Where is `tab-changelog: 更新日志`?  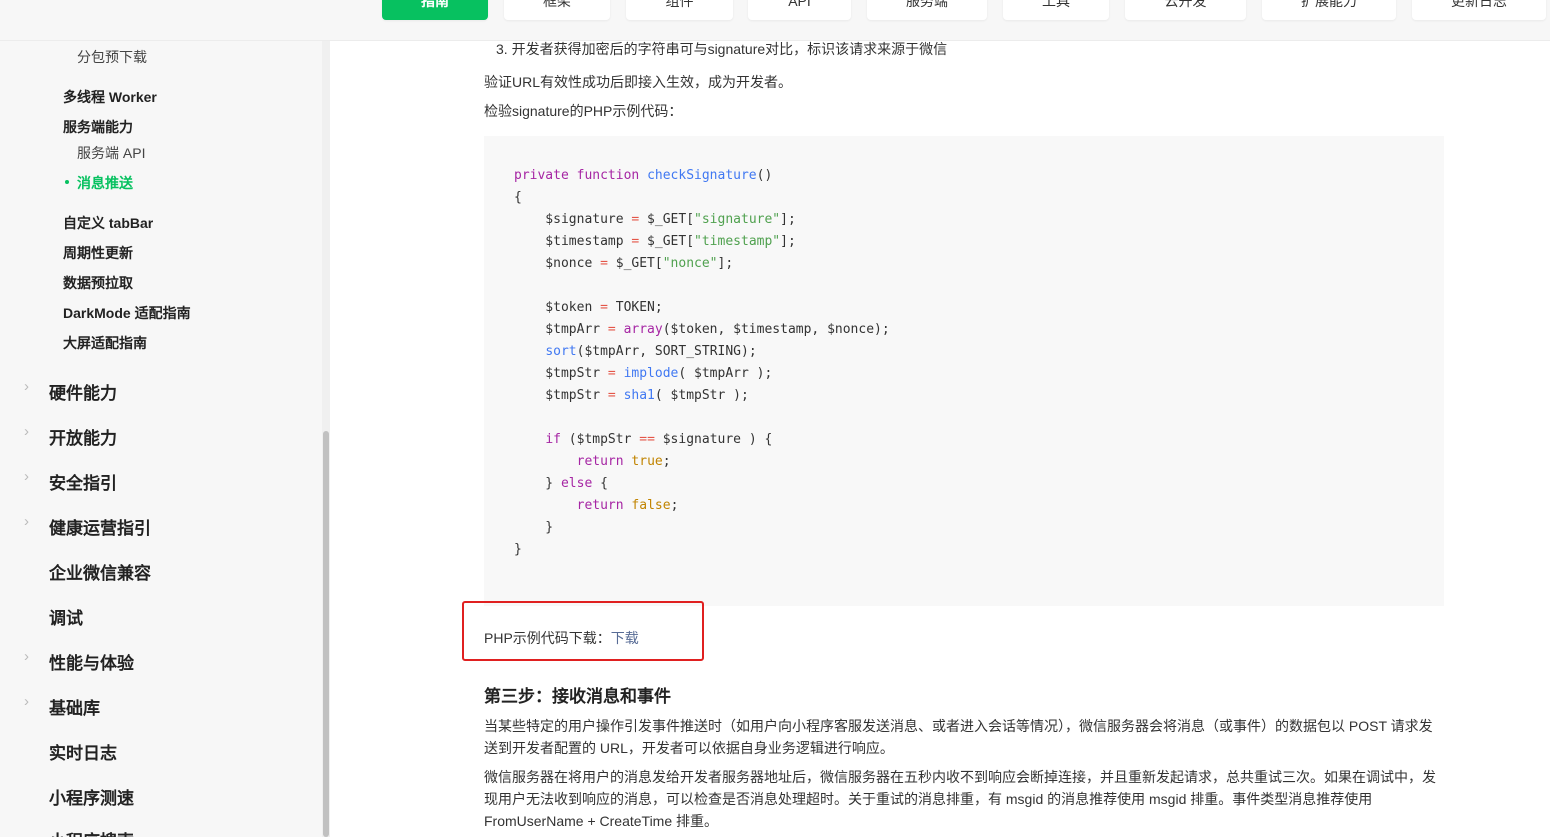
tab-changelog: 更新日志 is located at coordinates (1479, 10).